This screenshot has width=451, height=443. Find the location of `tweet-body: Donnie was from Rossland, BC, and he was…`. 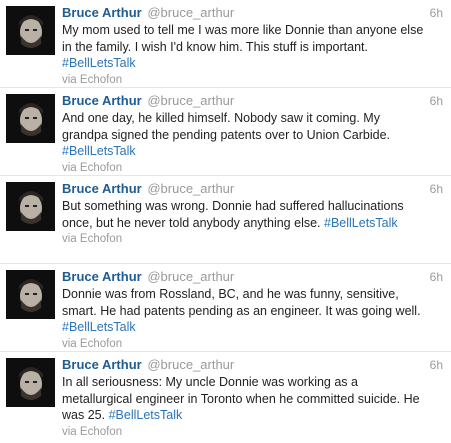

tweet-body: Donnie was from Rossland, BC, and he was… is located at coordinates (241, 302).